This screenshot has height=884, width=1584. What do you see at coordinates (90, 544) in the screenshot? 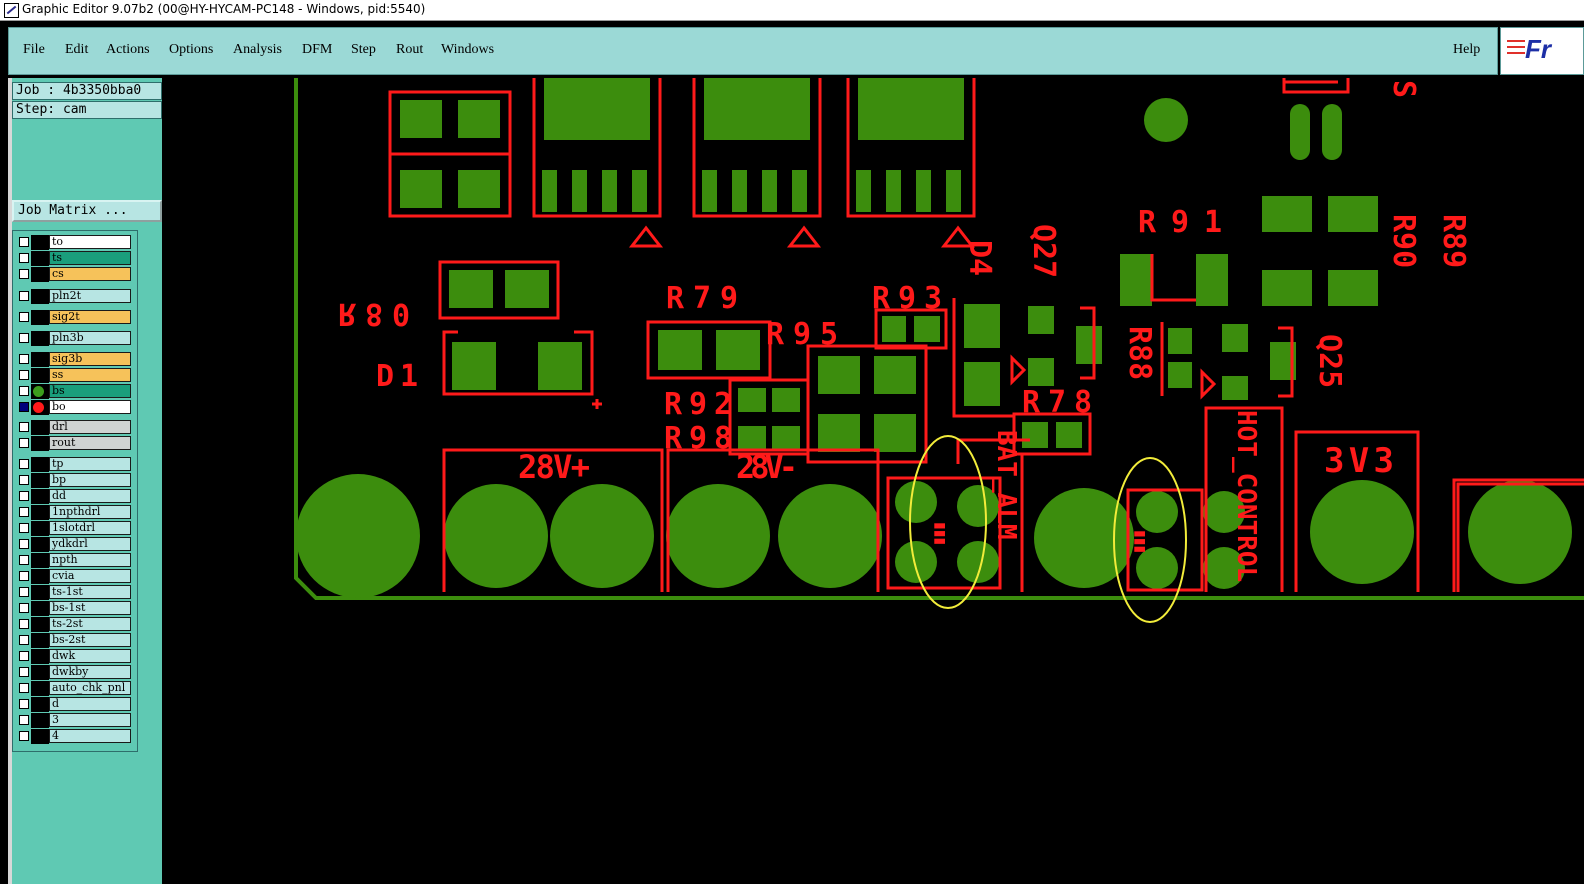
I see `layer-name: ydkdrl` at bounding box center [90, 544].